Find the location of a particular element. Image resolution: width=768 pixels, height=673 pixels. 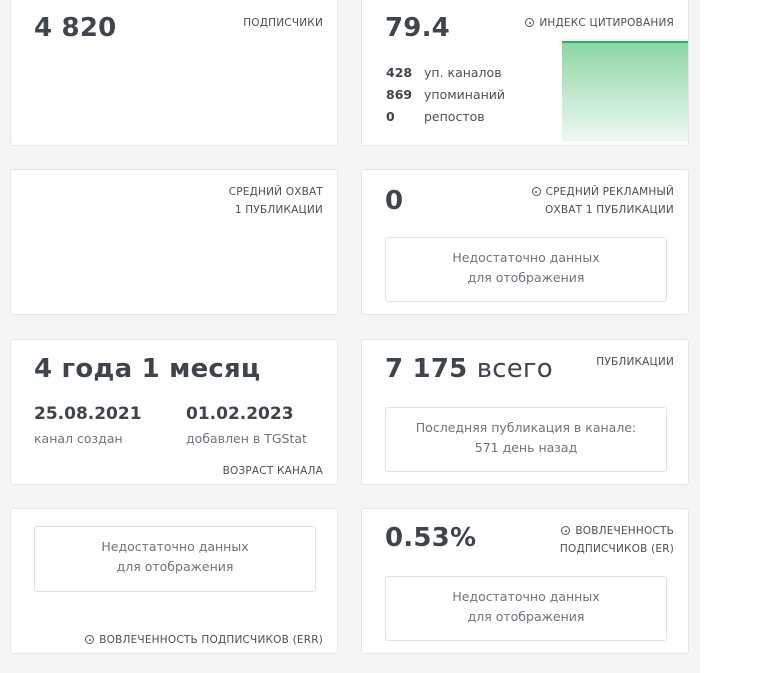

er-nodata: Недостаточно данных для отображения is located at coordinates (526, 608).